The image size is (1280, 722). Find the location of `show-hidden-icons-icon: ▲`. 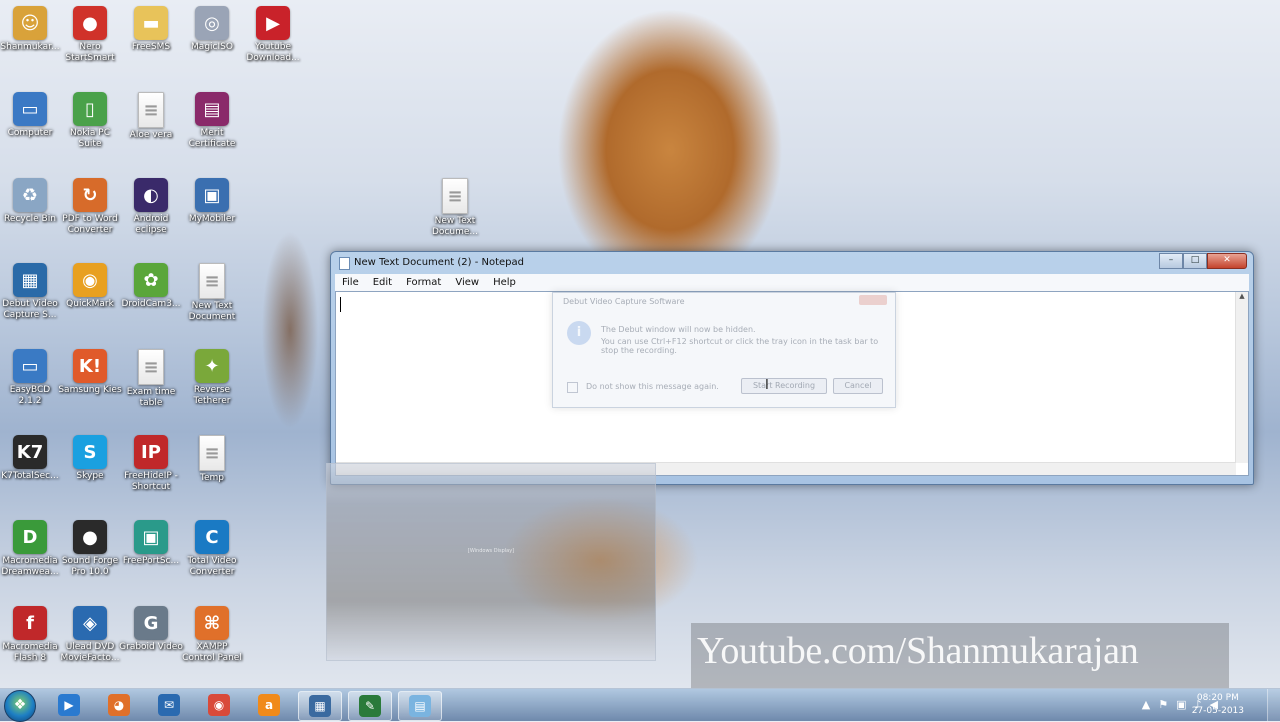

show-hidden-icons-icon: ▲ is located at coordinates (1146, 704).